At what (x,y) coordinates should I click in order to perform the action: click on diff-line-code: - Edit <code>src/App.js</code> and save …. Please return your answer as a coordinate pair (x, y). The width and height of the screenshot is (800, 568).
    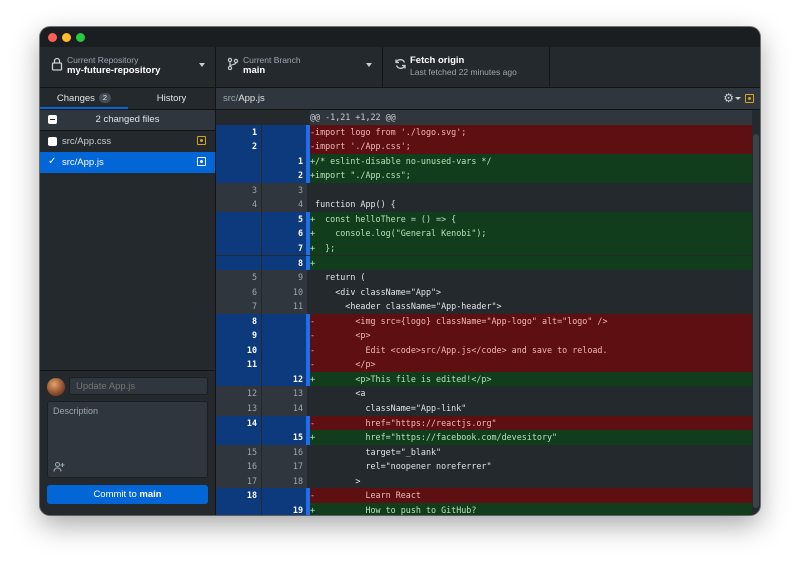
    Looking at the image, I should click on (531, 350).